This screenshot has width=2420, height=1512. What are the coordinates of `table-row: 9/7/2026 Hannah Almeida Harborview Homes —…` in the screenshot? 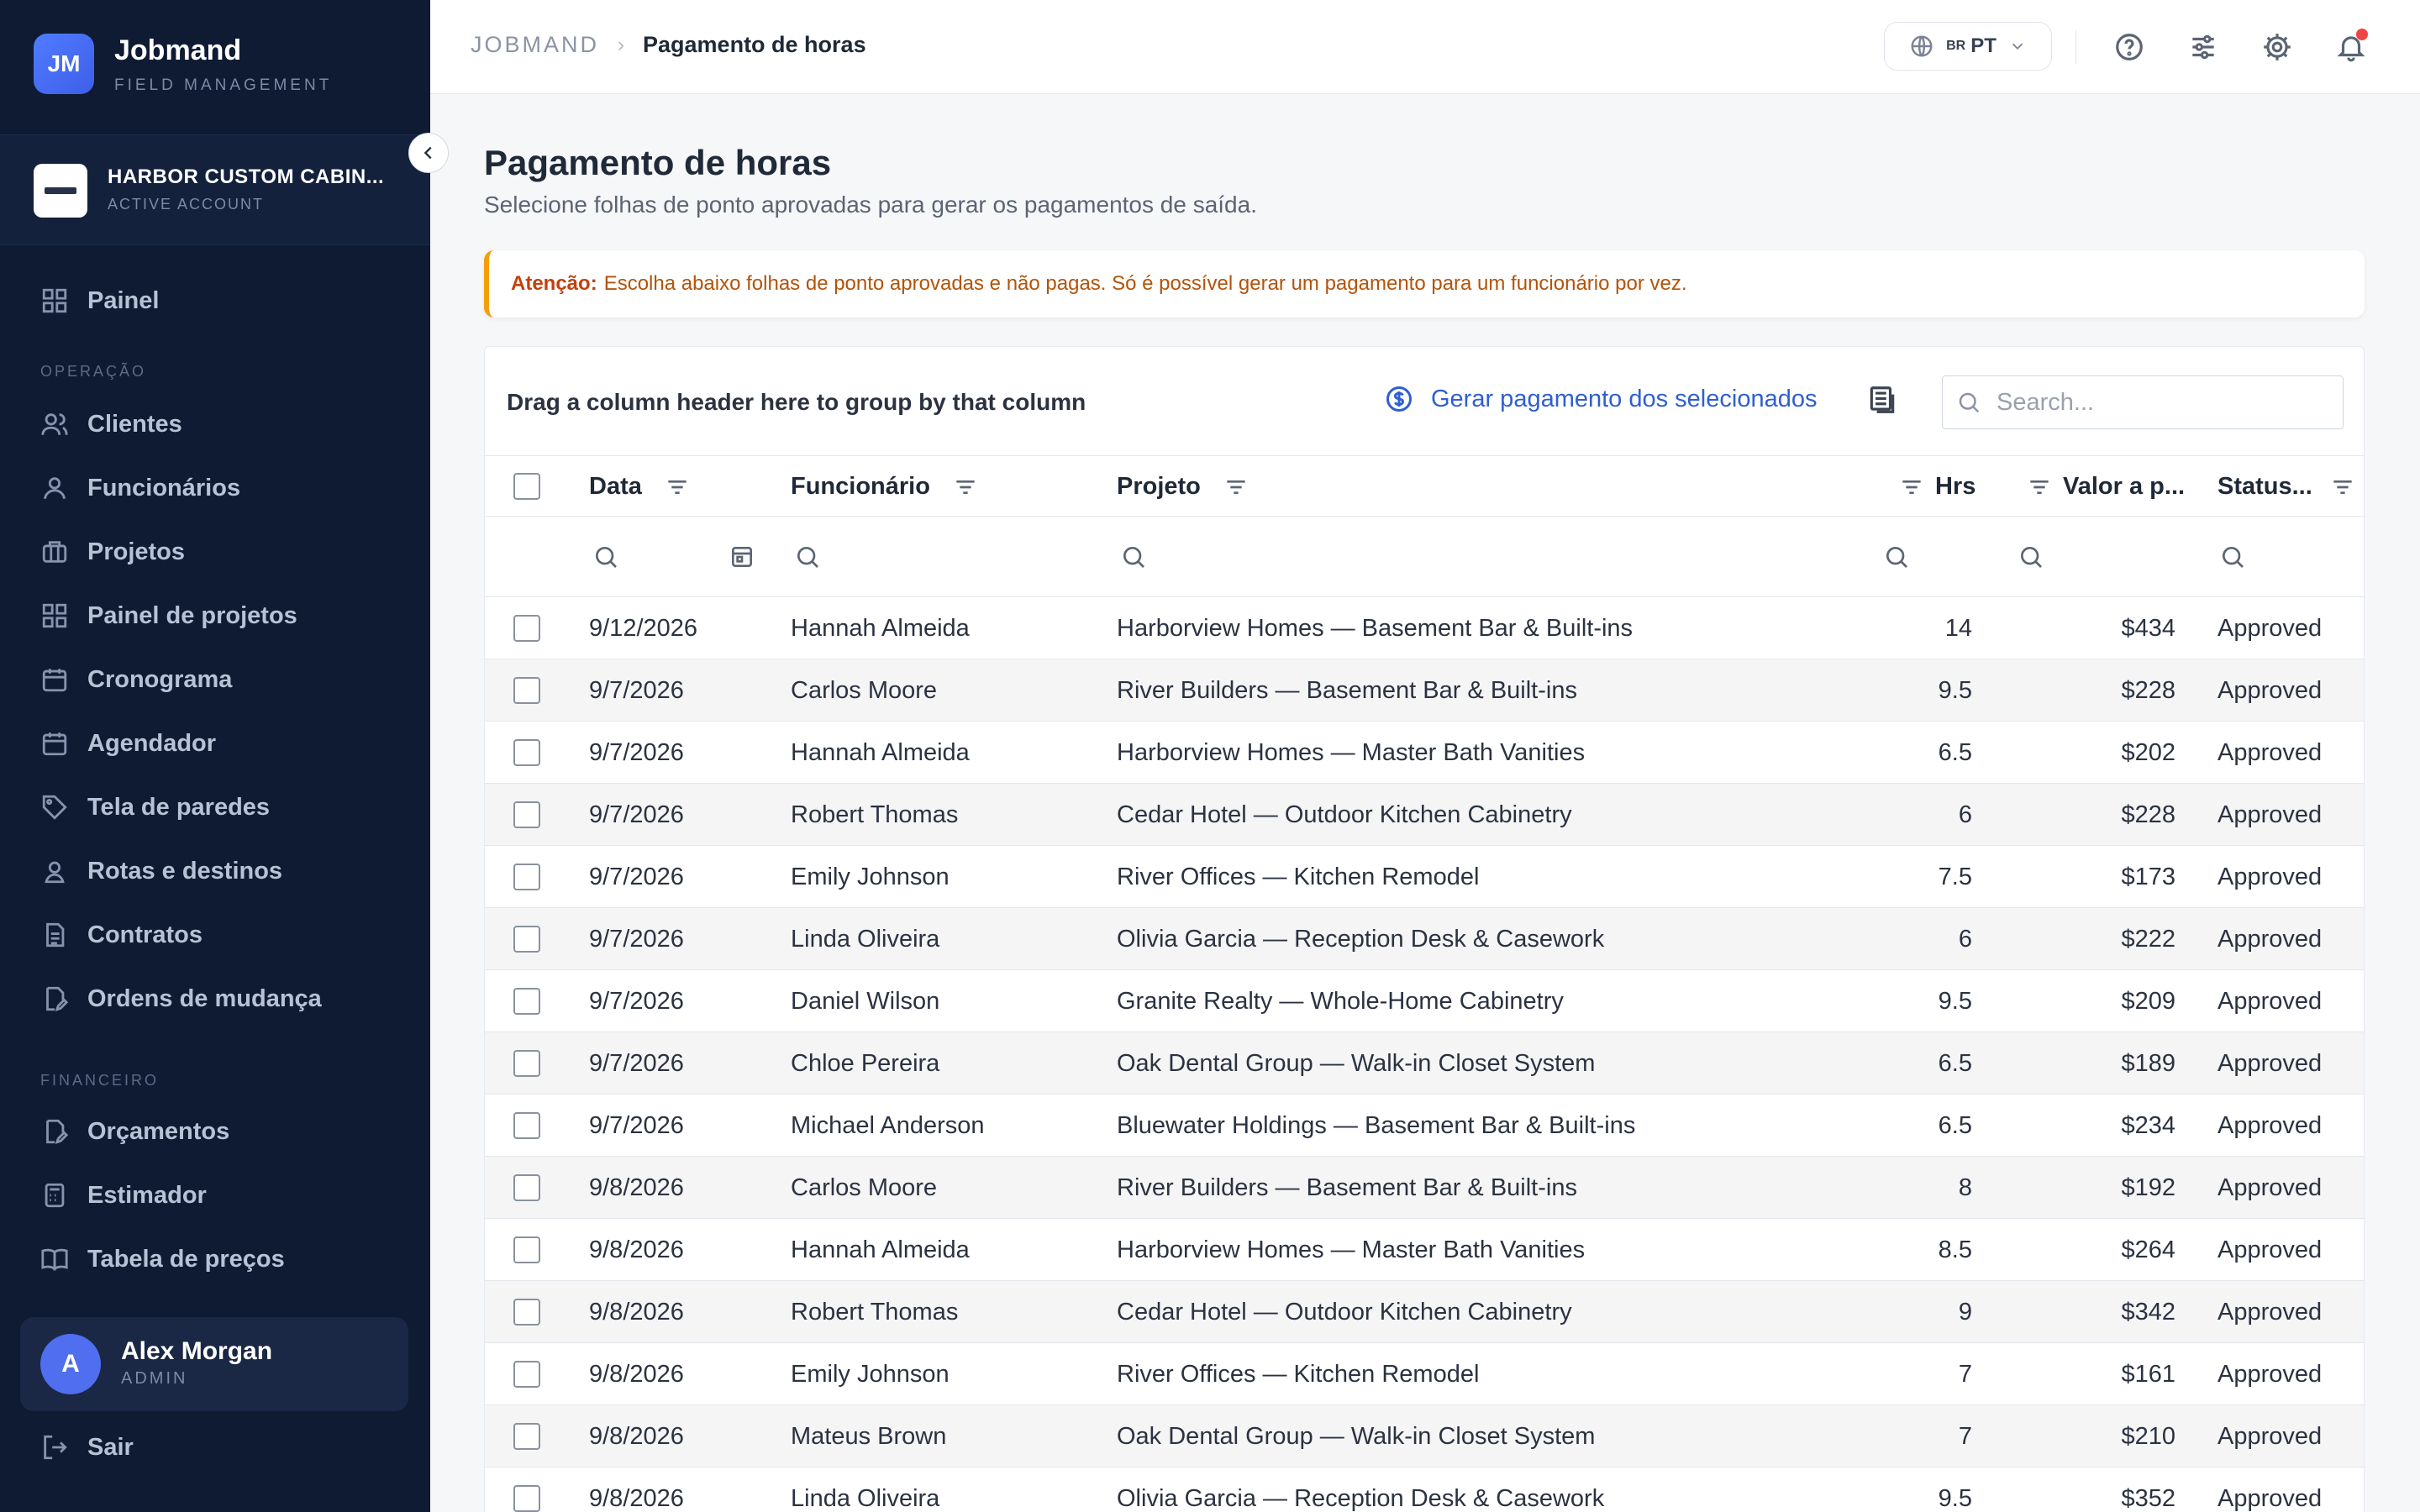 It's located at (1424, 753).